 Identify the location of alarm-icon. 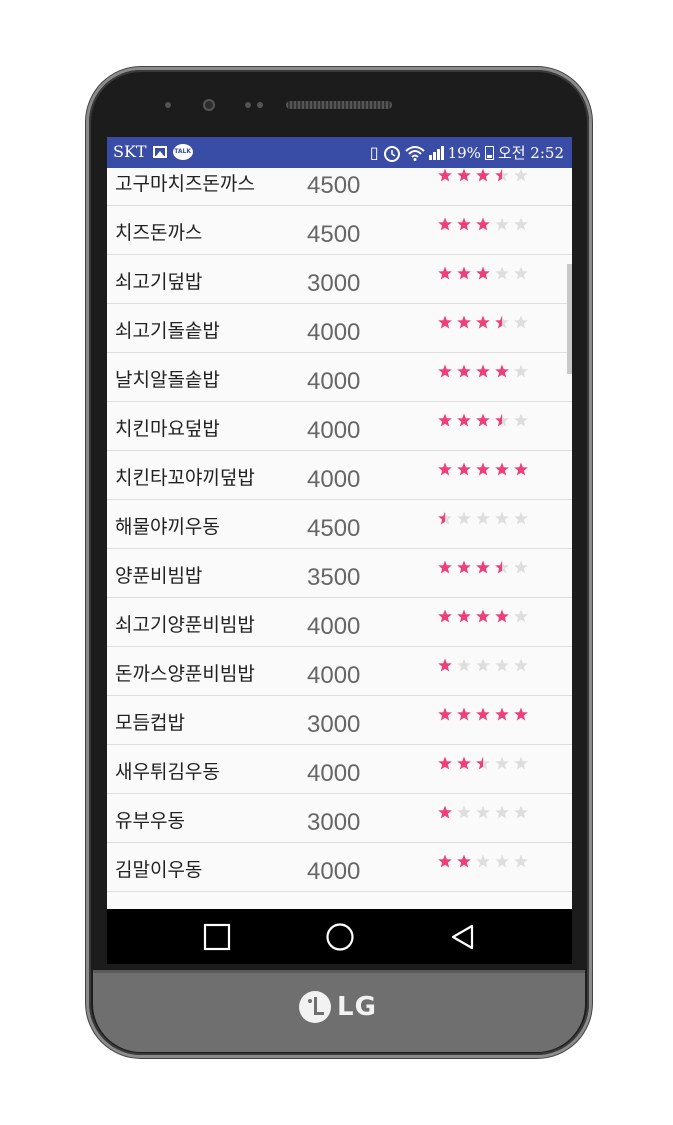
(391, 153).